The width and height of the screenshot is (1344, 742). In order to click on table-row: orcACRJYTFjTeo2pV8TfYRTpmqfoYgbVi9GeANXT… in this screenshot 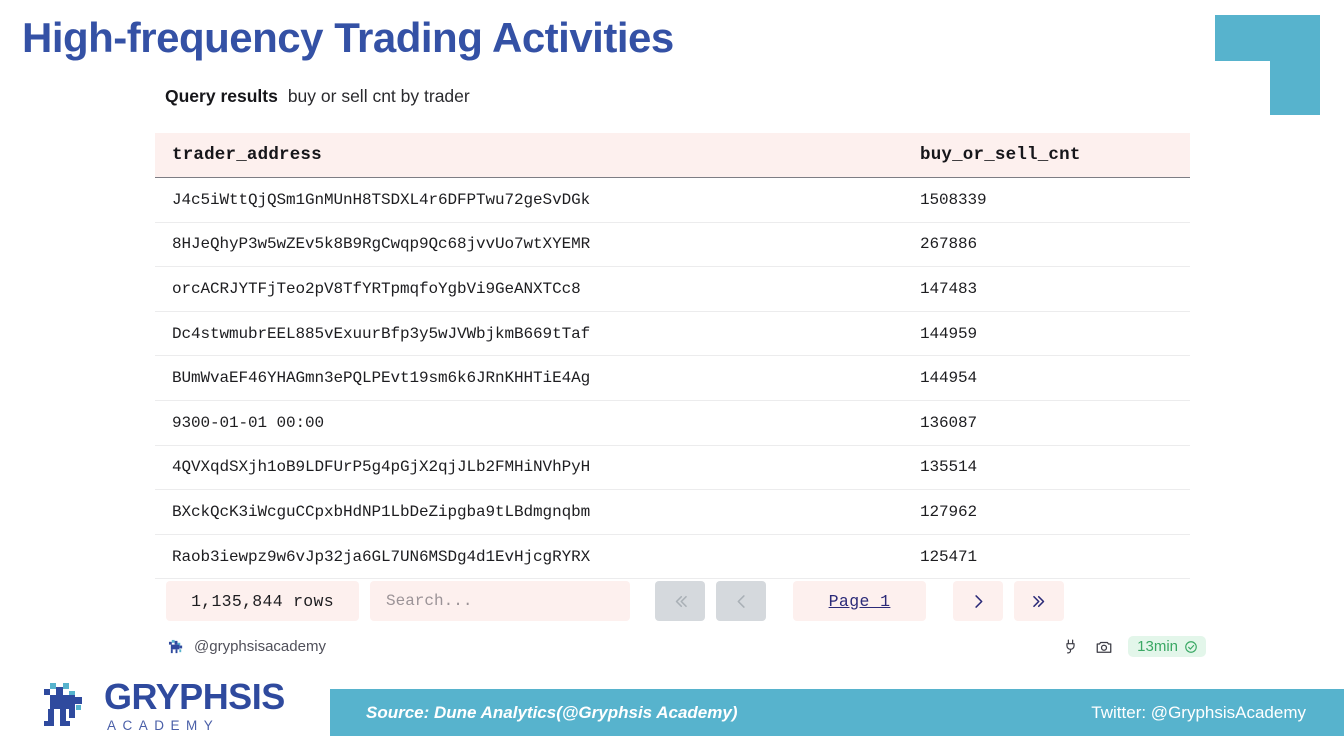, I will do `click(672, 289)`.